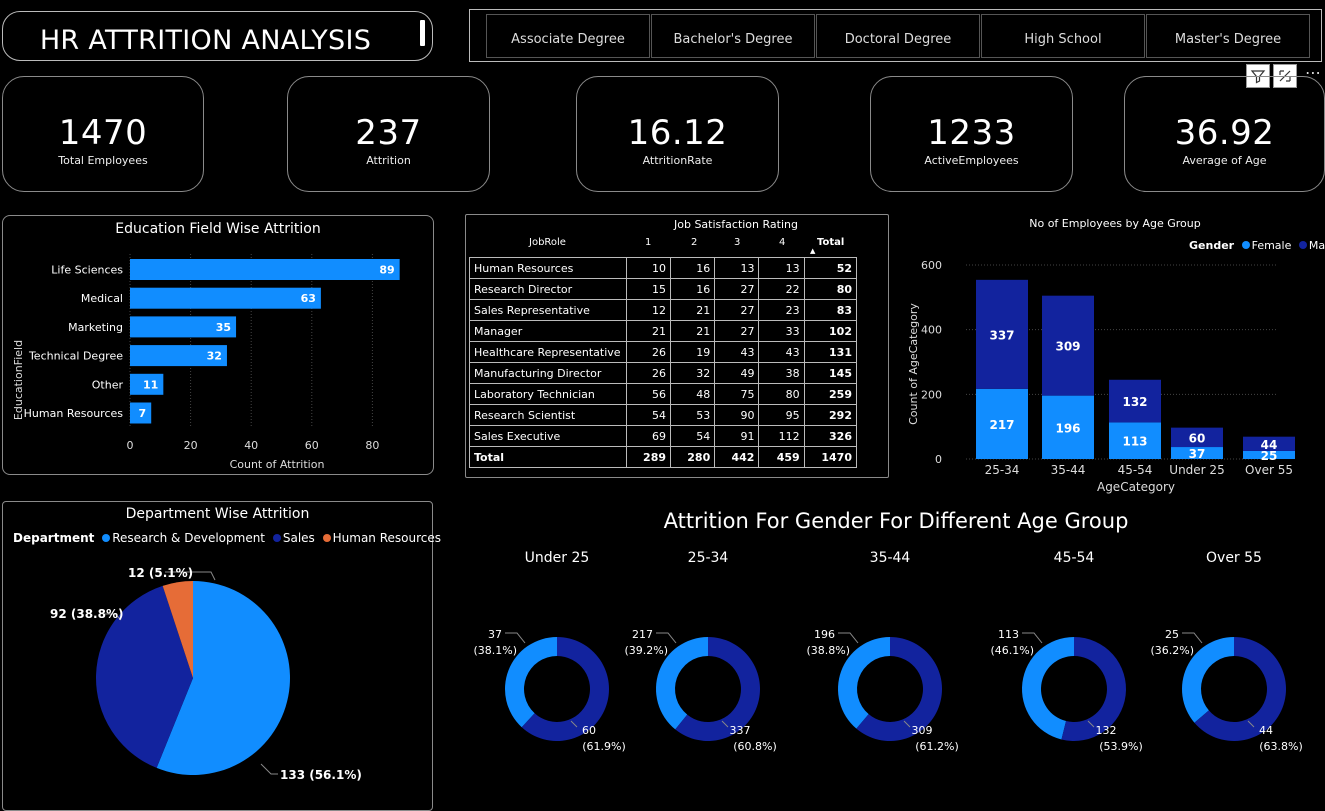  I want to click on col-header-2: 2, so click(694, 242).